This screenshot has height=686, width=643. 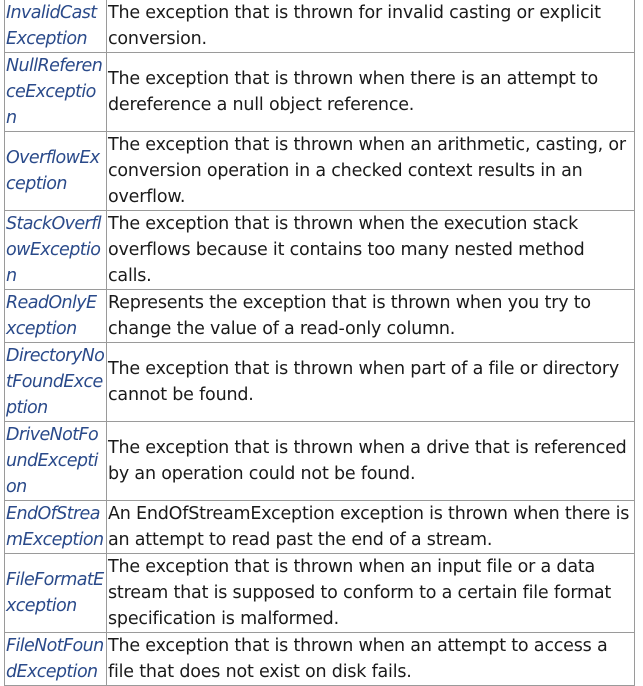 I want to click on exception-name: ReadOnlyException, so click(x=55, y=316).